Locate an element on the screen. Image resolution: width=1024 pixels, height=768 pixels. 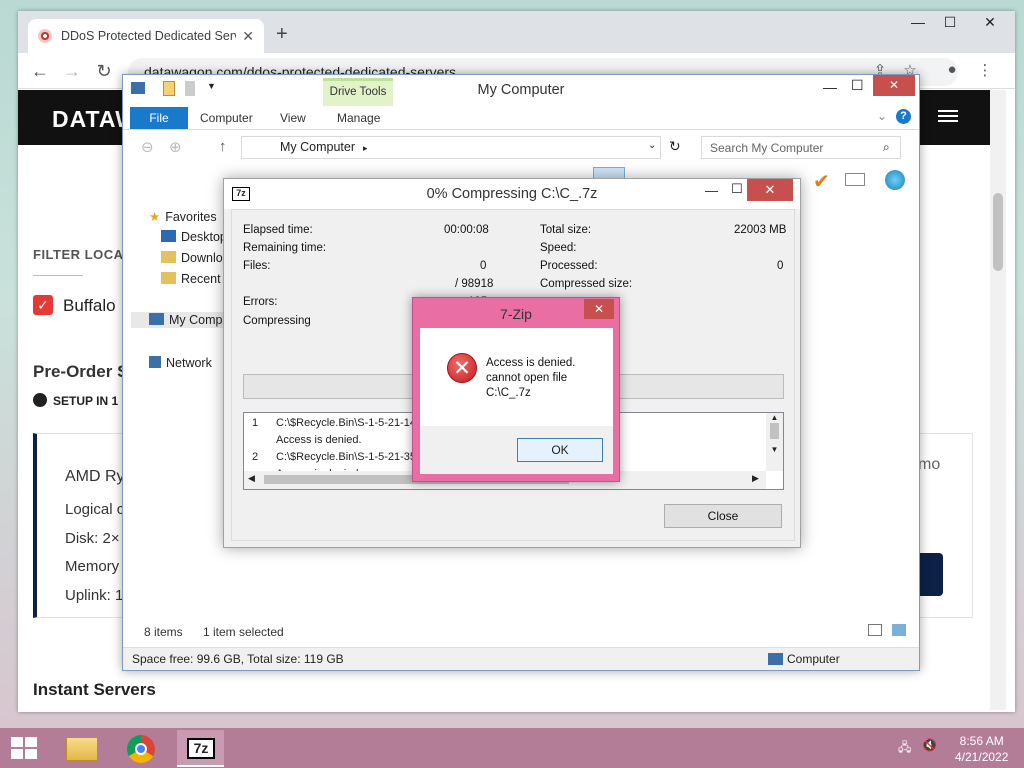
ok-button: OK is located at coordinates (560, 450).